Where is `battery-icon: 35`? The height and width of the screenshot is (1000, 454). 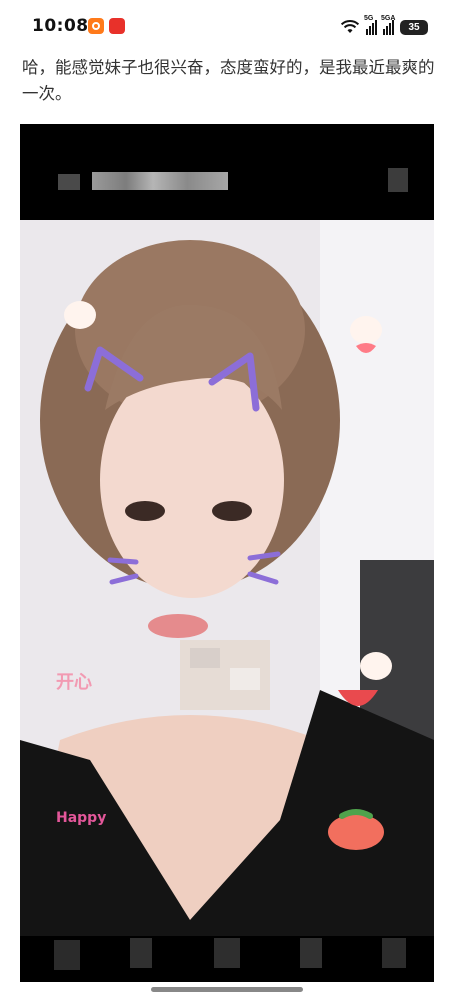
battery-icon: 35 is located at coordinates (414, 27).